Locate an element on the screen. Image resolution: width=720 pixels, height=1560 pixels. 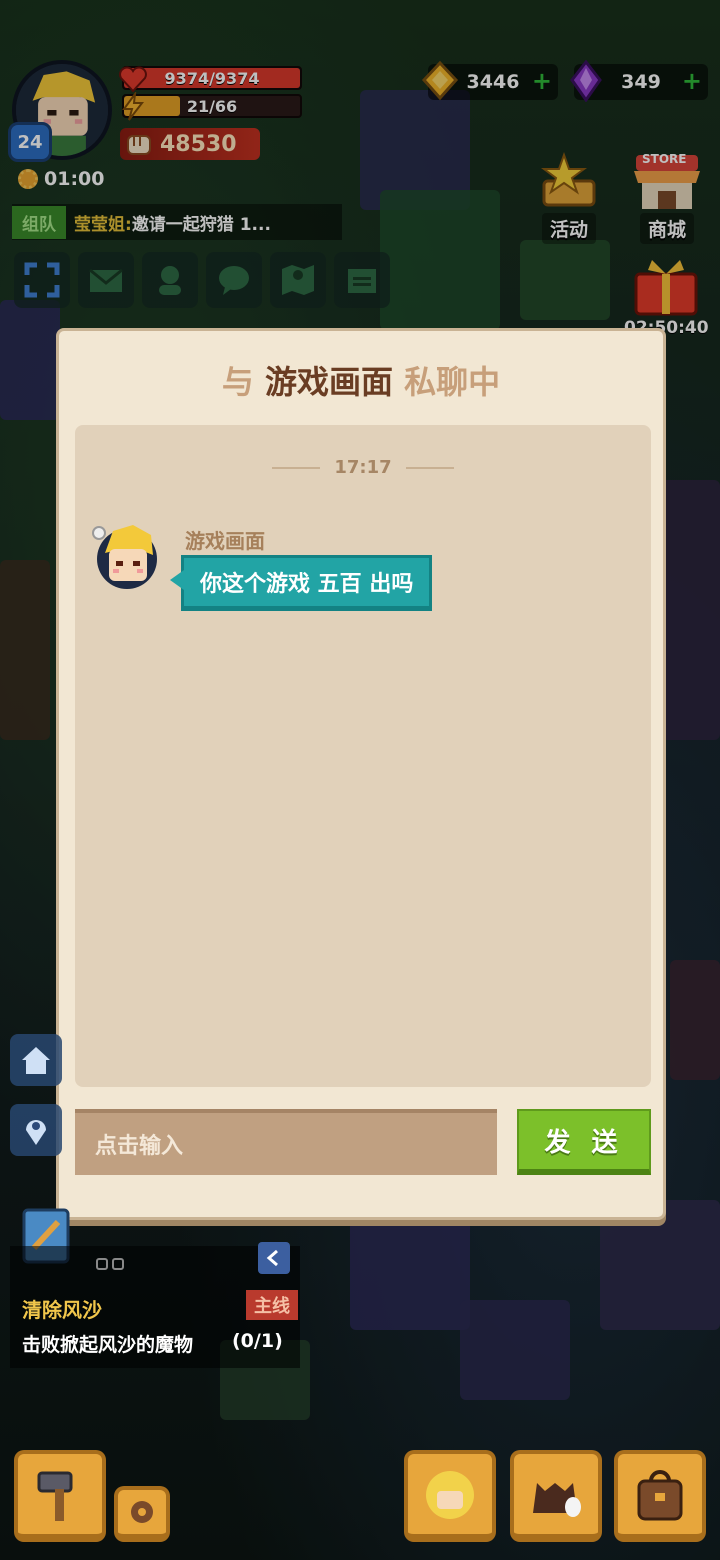
dialog-title: 与 游戏画面 私聊中 is located at coordinates (361, 380).